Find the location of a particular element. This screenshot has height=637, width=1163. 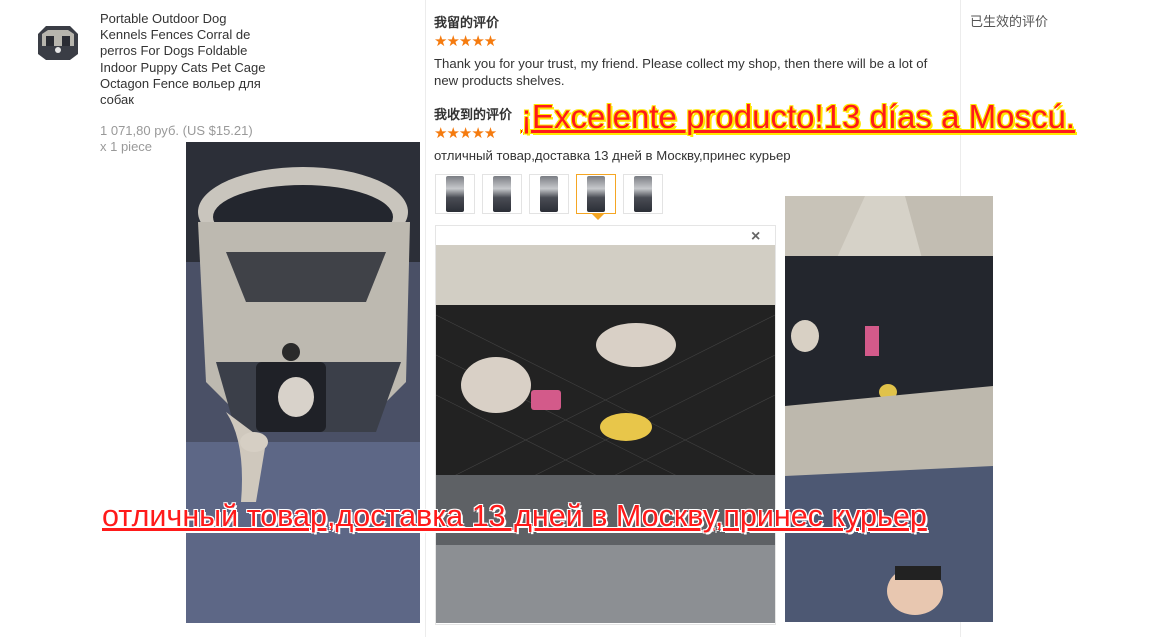

product-quantity: x 1 piece is located at coordinates (126, 146).